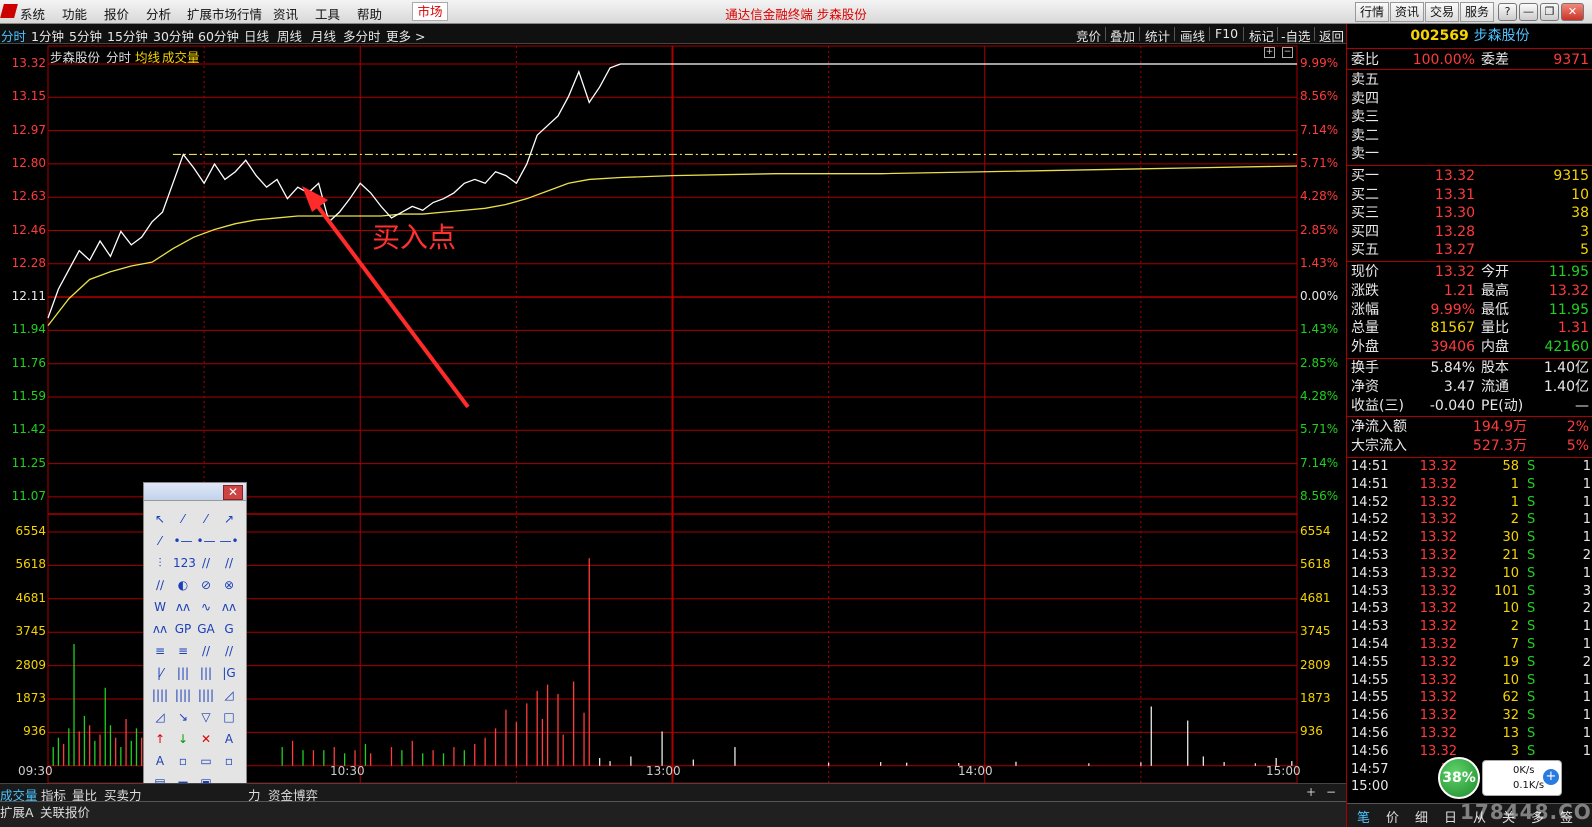 This screenshot has width=1592, height=827. What do you see at coordinates (1471, 645) in the screenshot?
I see `tick-row: 14:54 13.32 7 S 1` at bounding box center [1471, 645].